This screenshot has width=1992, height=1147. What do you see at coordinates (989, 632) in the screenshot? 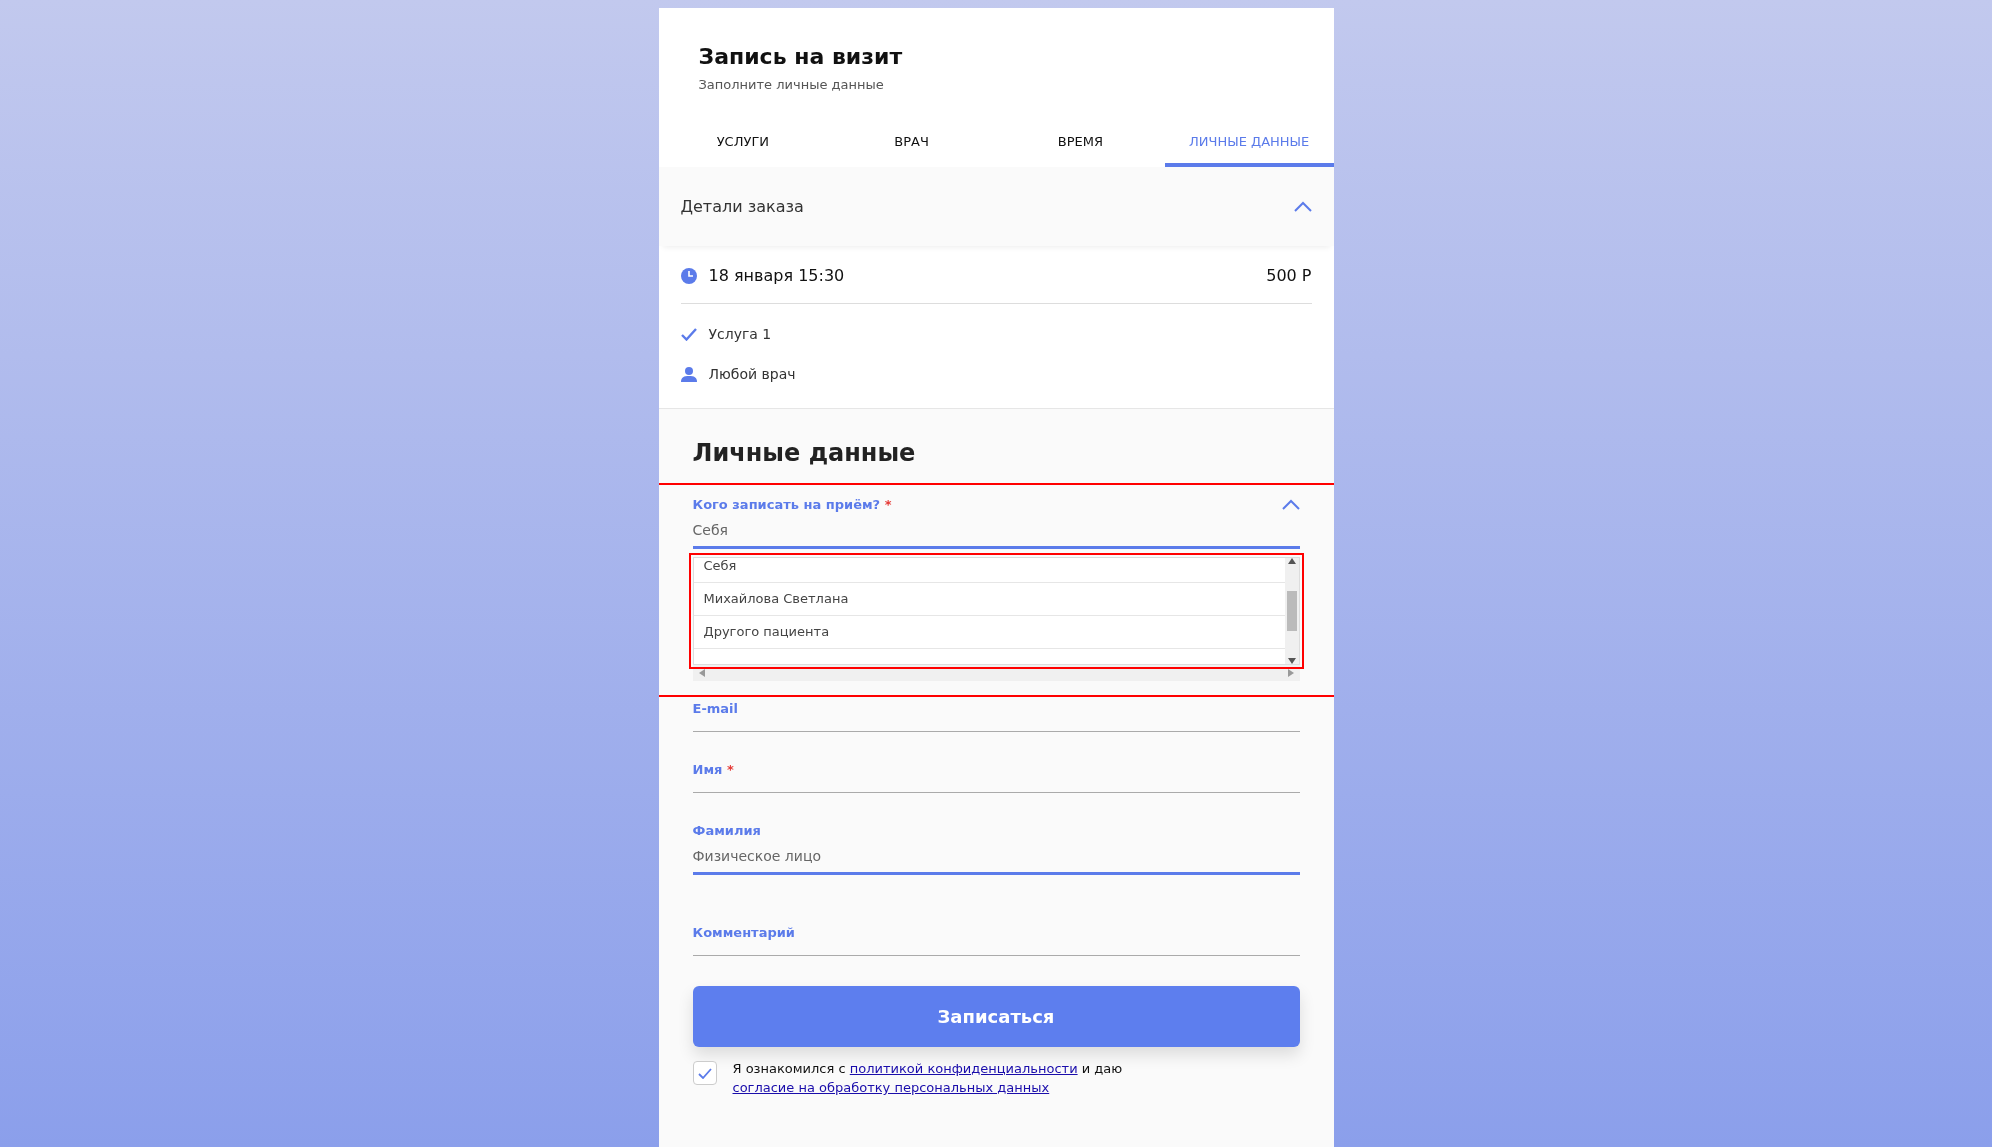
I see `option-item: Другого пациента` at bounding box center [989, 632].